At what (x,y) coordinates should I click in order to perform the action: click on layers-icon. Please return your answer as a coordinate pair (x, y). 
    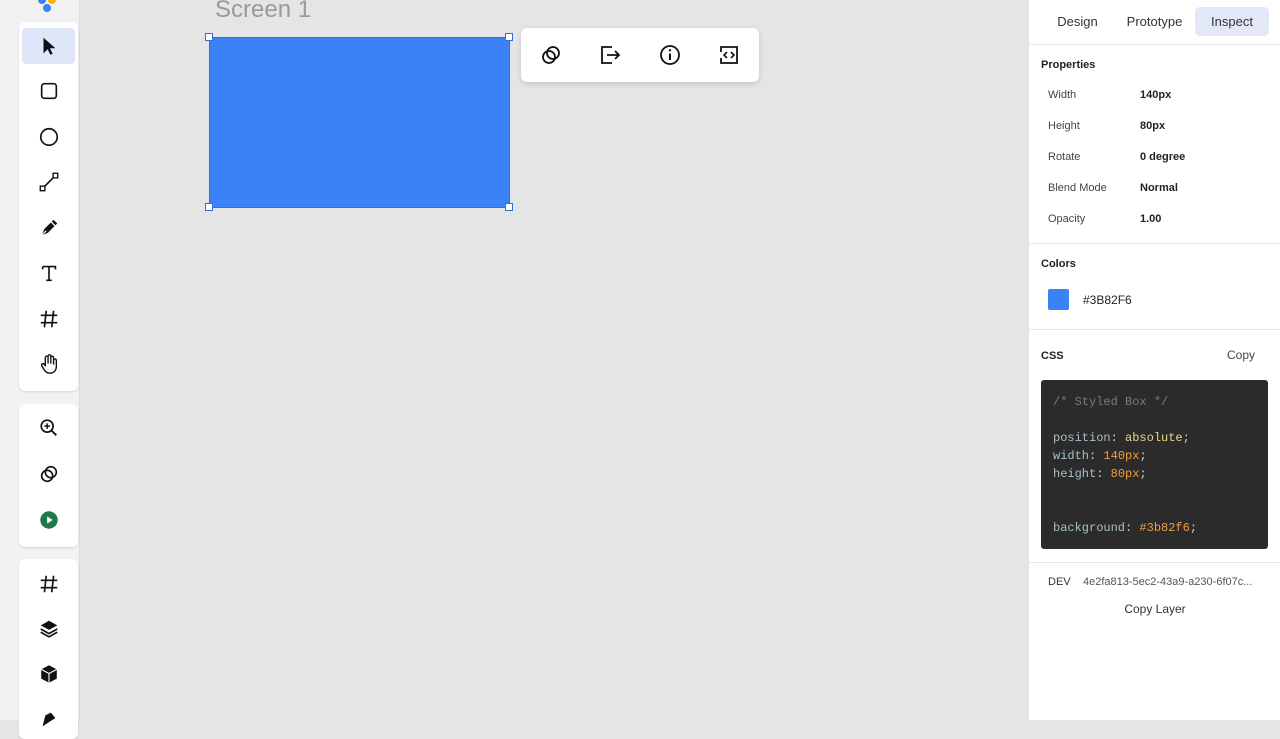
    Looking at the image, I should click on (48, 629).